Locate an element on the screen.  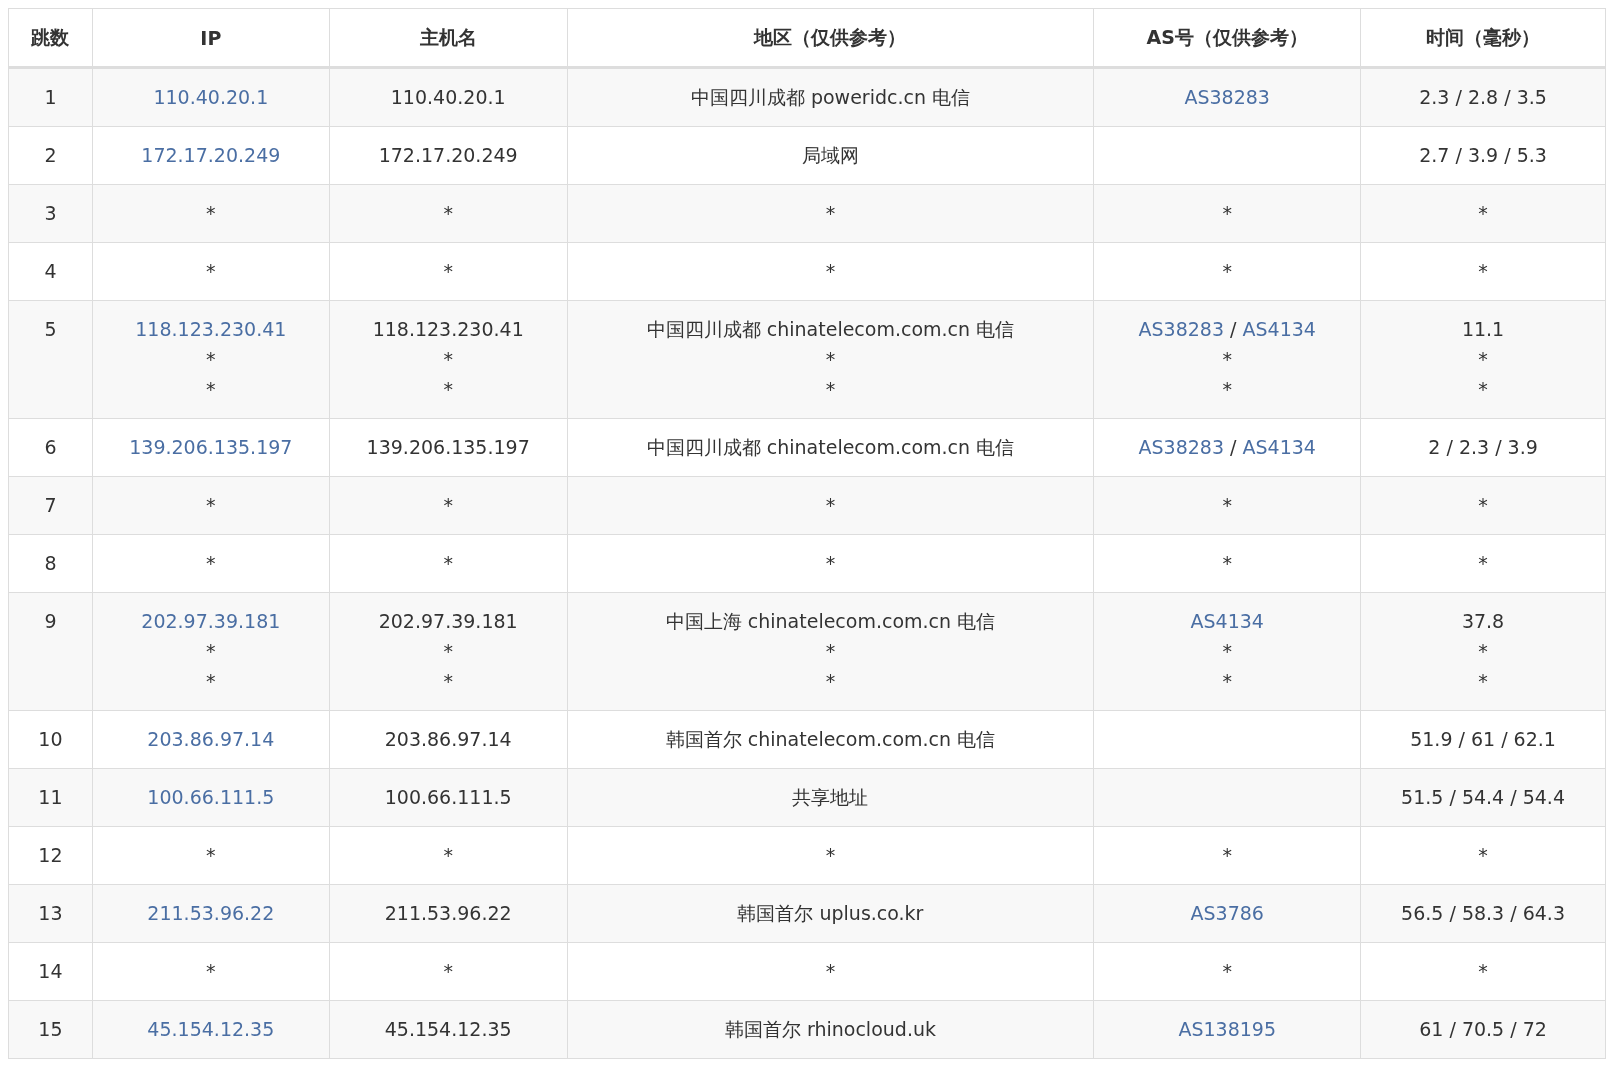
cell-text: 共享地址 is located at coordinates (830, 797).